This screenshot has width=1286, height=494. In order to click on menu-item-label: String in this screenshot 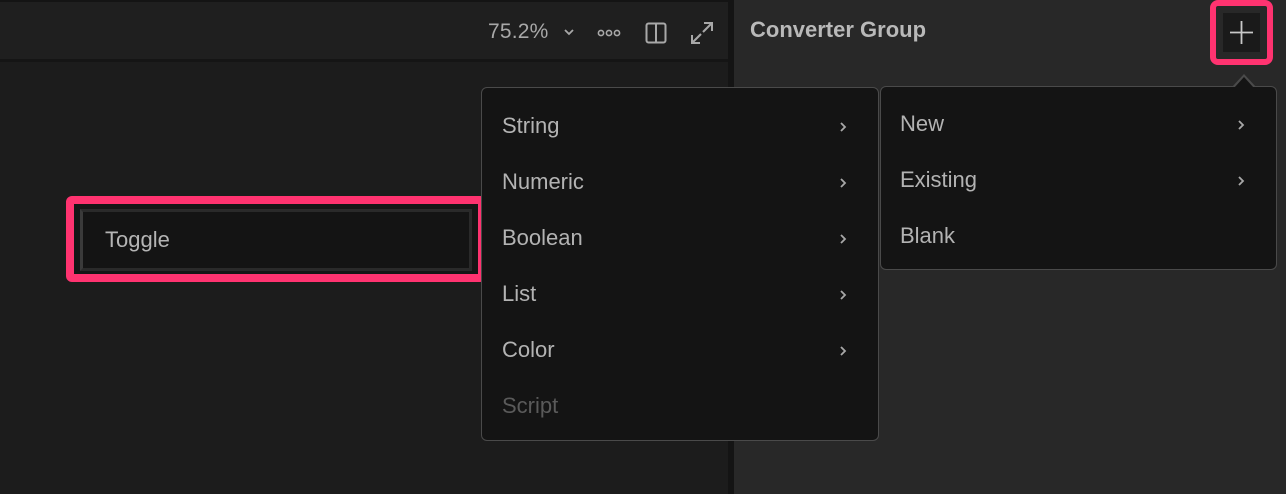, I will do `click(531, 125)`.